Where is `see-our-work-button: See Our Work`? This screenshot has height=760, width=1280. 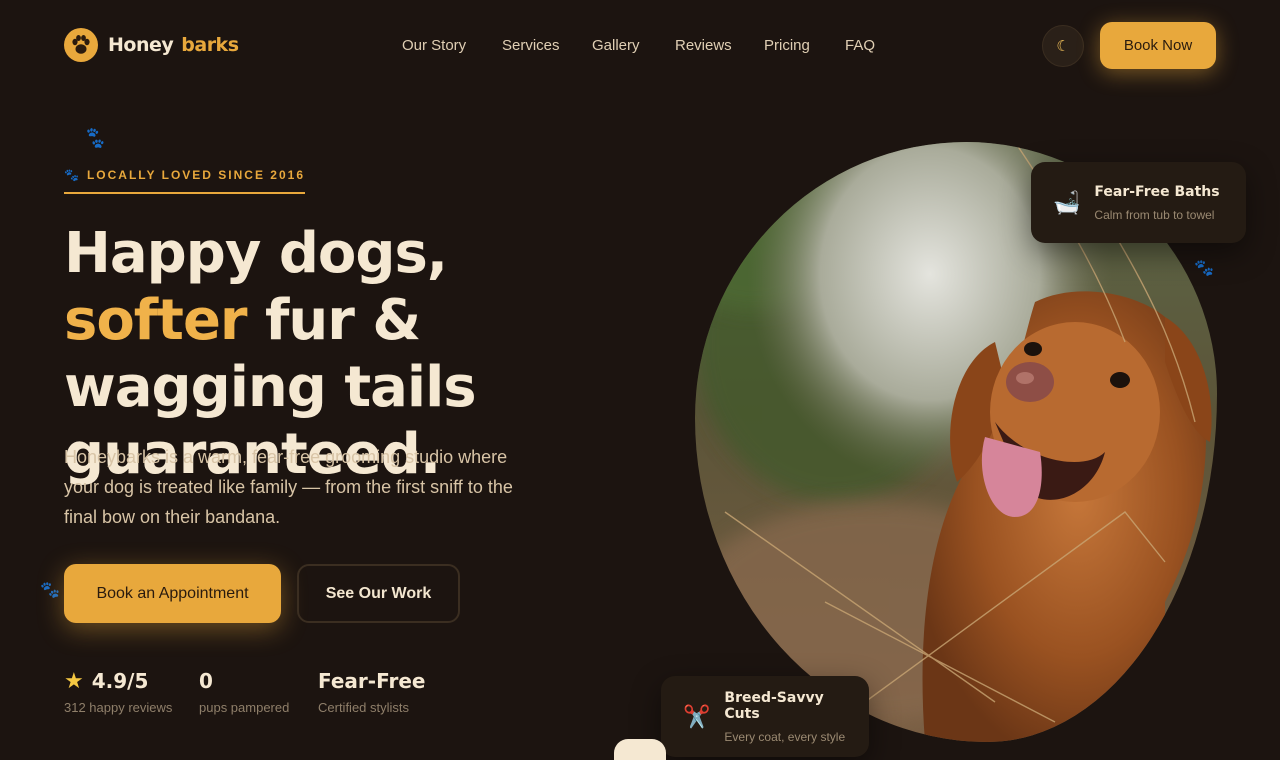
see-our-work-button: See Our Work is located at coordinates (378, 593).